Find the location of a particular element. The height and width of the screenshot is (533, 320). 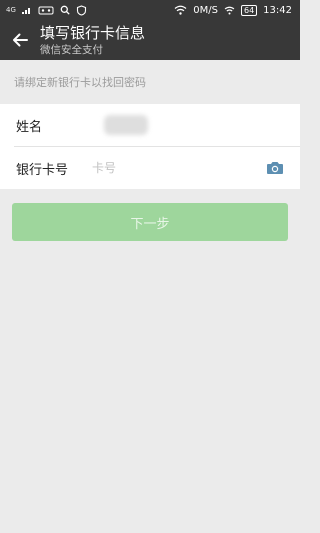

card-form: 姓名 银行卡号 is located at coordinates (150, 146).